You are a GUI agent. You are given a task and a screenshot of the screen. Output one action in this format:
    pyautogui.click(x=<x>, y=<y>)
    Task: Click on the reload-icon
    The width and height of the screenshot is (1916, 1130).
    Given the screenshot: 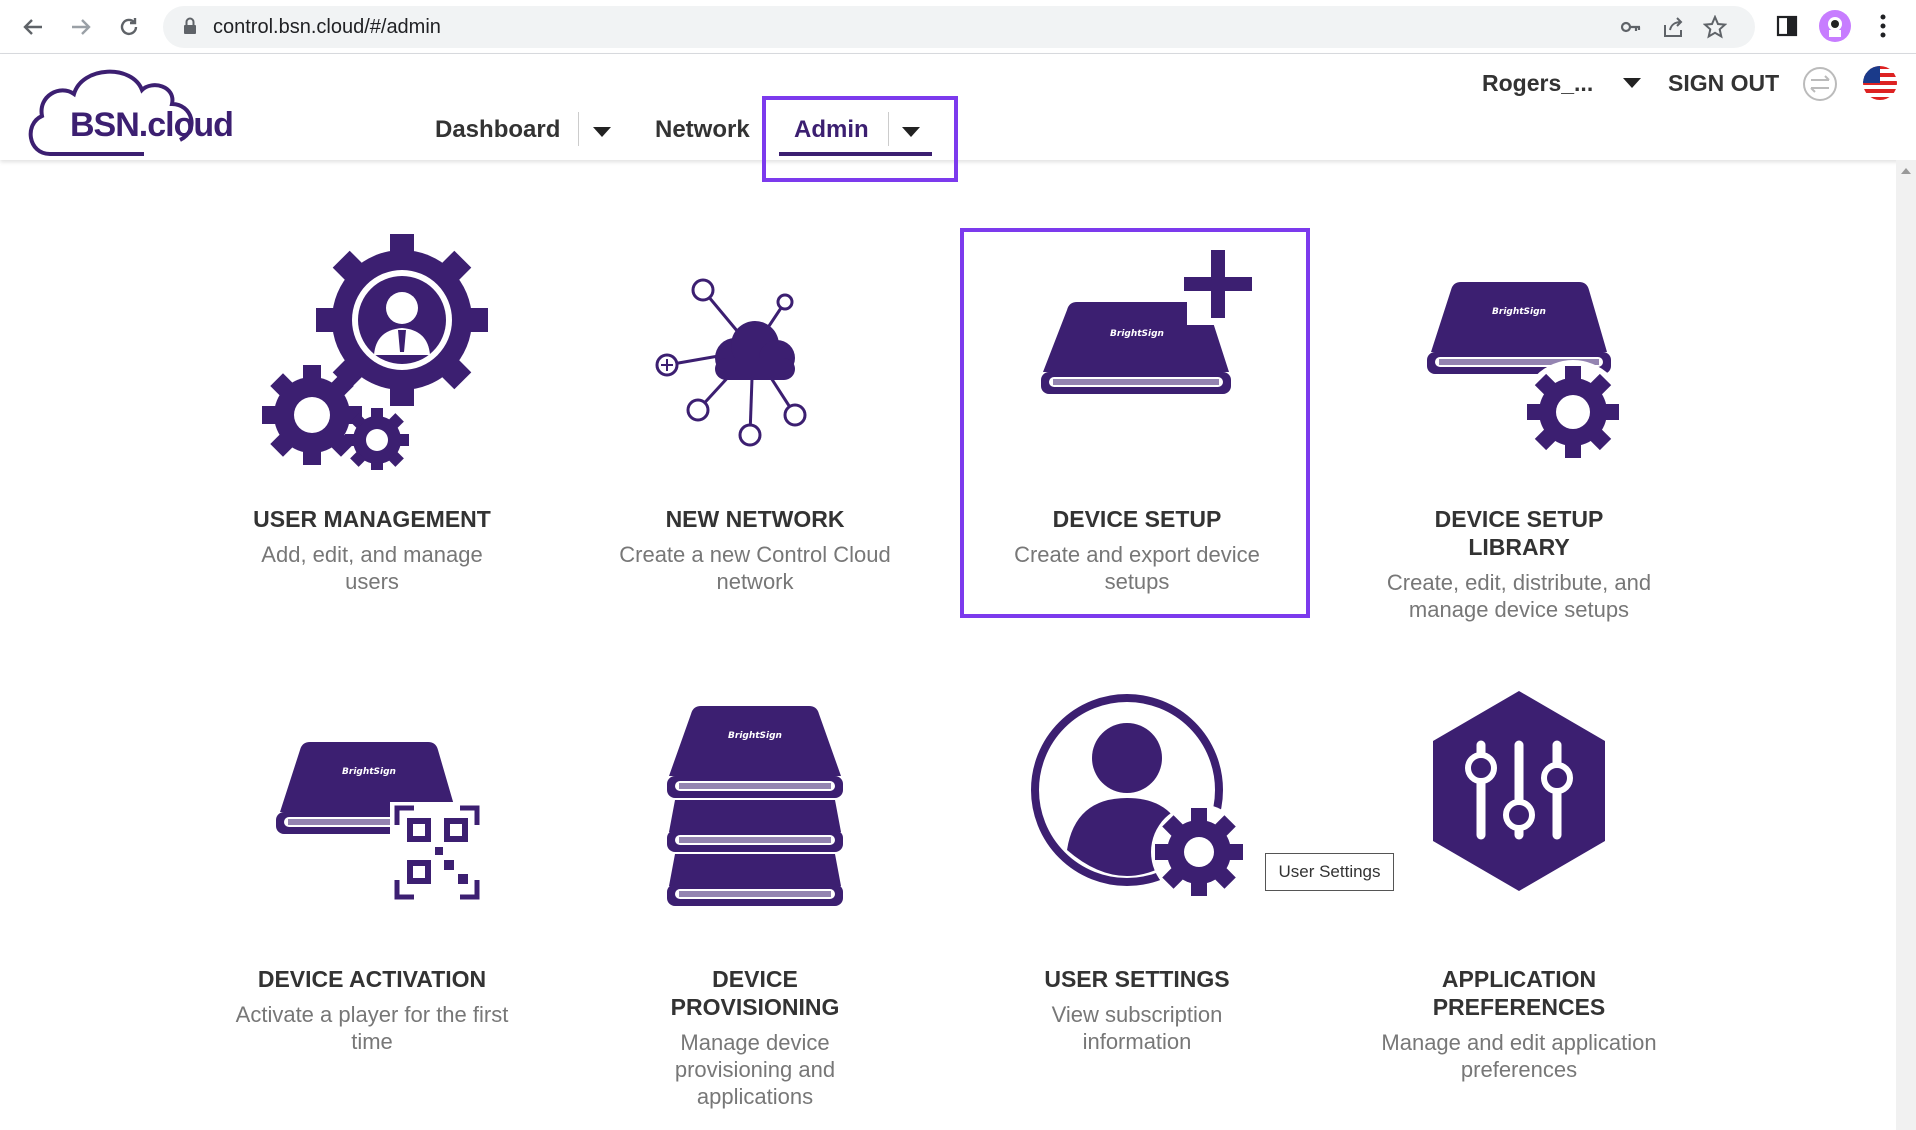 What is the action you would take?
    pyautogui.click(x=129, y=27)
    